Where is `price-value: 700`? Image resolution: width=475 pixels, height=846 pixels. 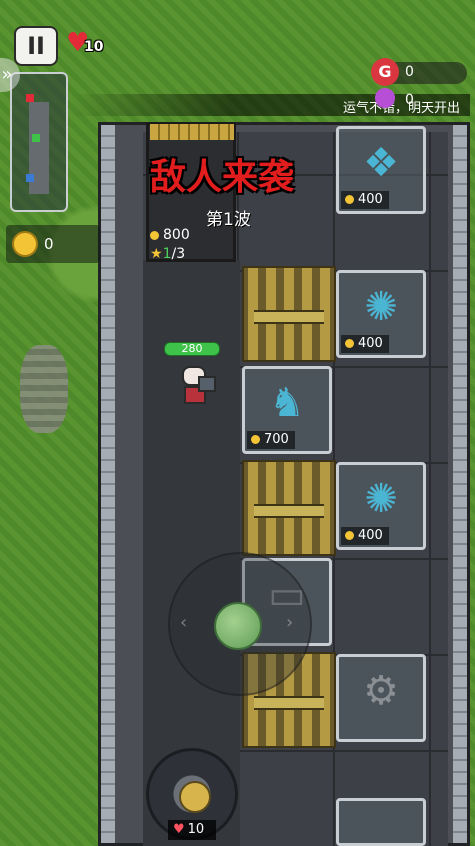
price-value: 700 is located at coordinates (276, 439).